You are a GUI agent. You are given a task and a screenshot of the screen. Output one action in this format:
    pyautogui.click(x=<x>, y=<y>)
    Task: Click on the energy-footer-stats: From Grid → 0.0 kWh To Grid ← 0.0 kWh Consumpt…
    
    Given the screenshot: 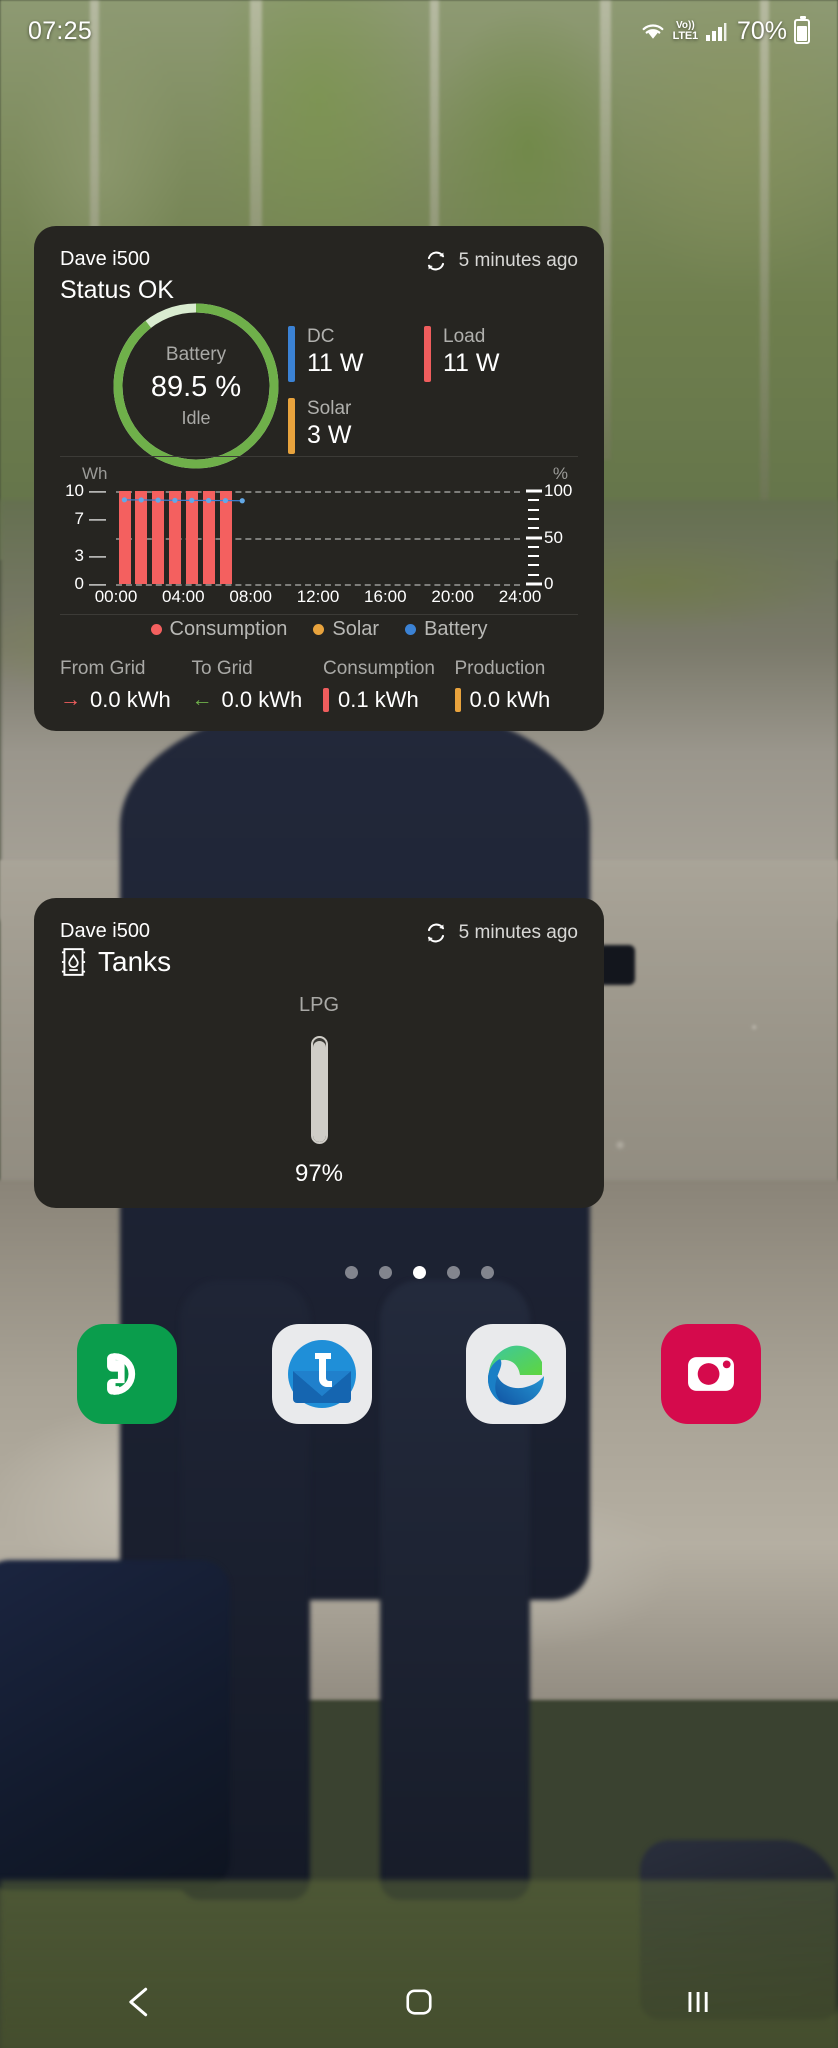 What is the action you would take?
    pyautogui.click(x=323, y=685)
    